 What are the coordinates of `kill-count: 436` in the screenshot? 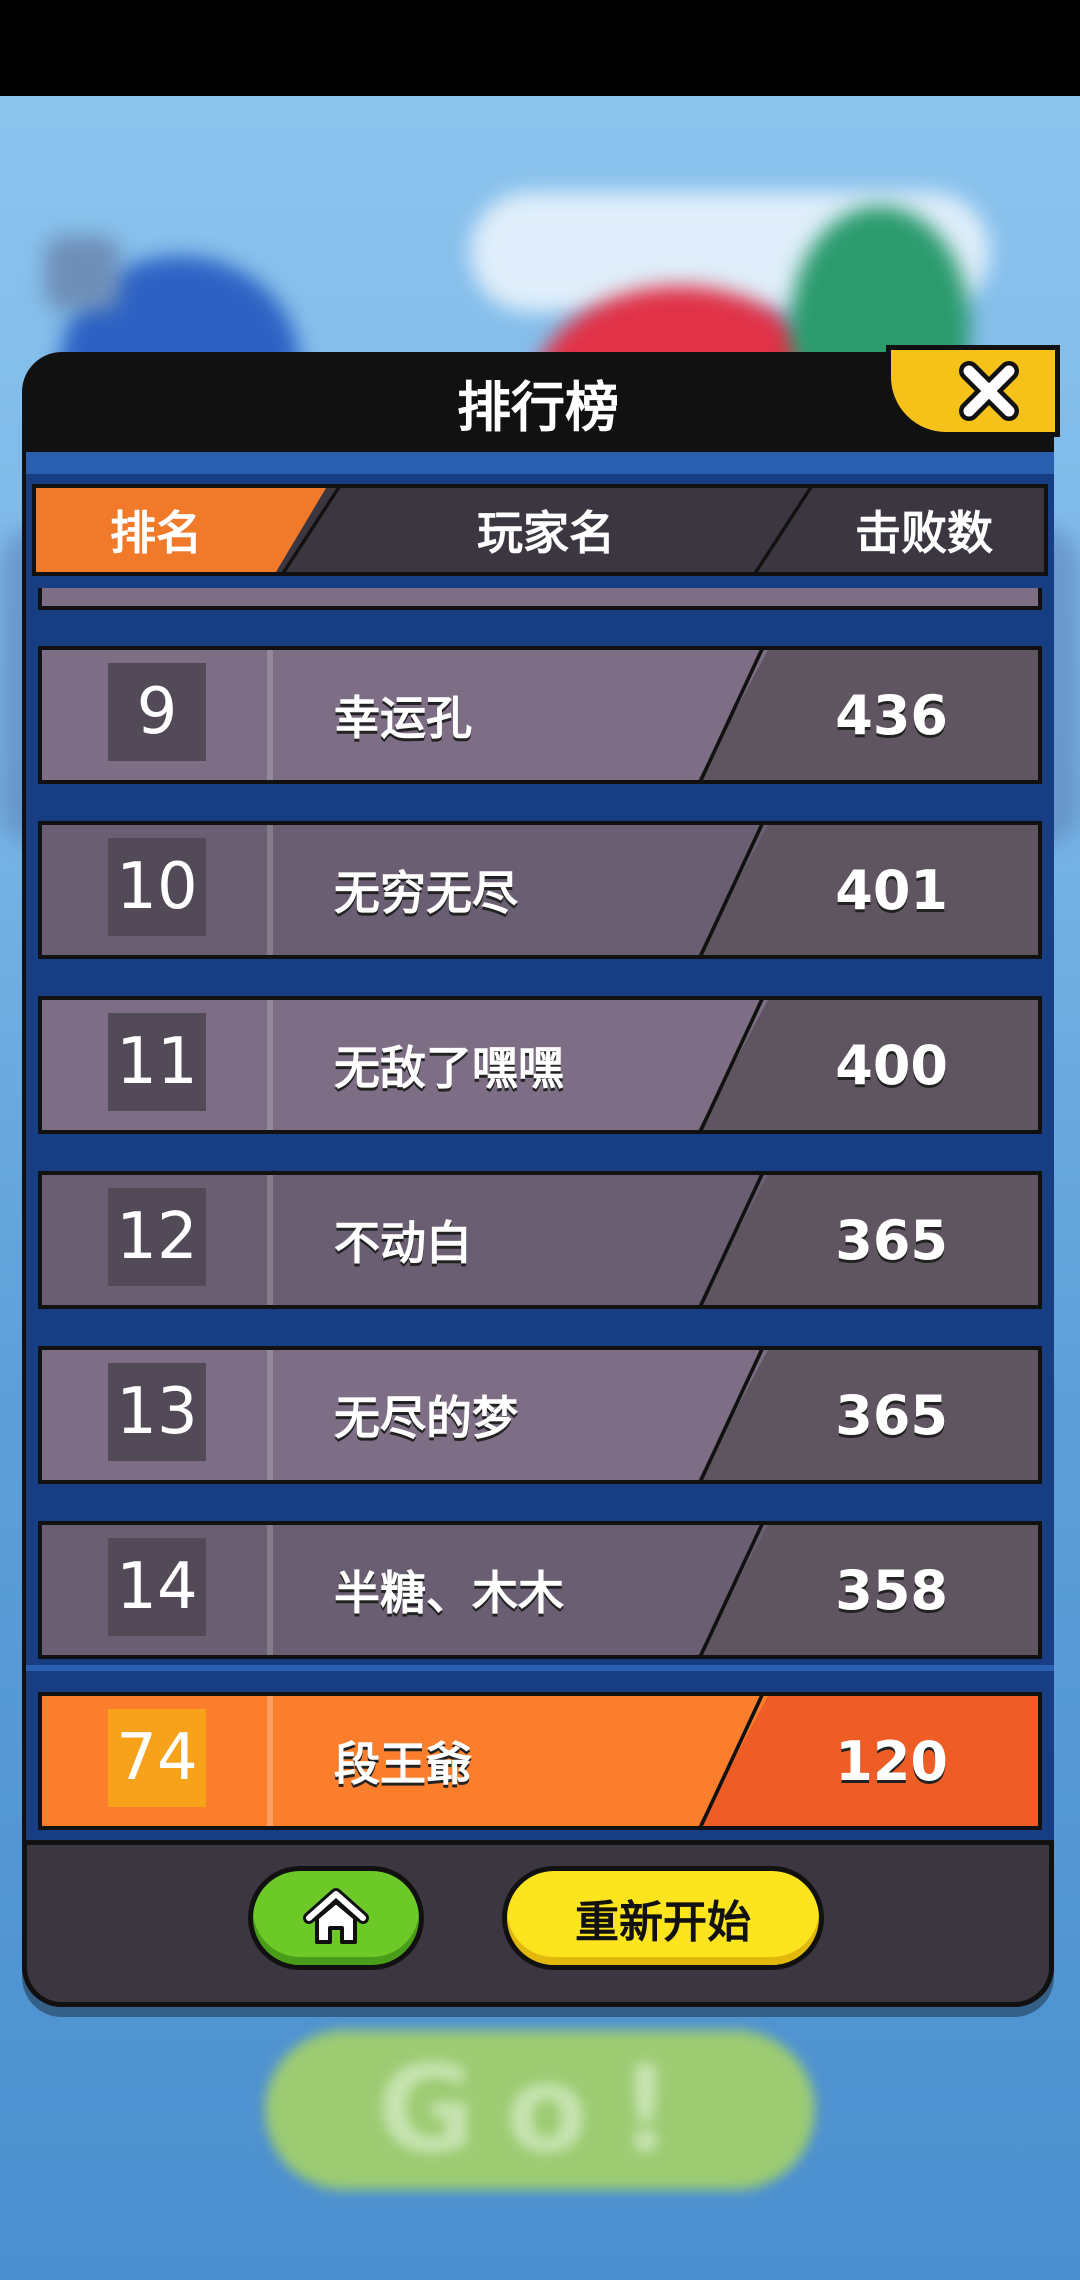 It's located at (891, 715).